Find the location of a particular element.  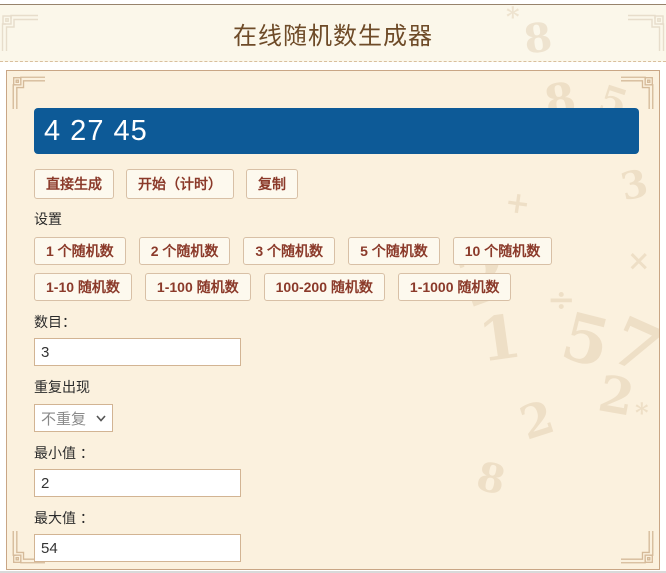

result-value: 4 27 45 is located at coordinates (96, 130).